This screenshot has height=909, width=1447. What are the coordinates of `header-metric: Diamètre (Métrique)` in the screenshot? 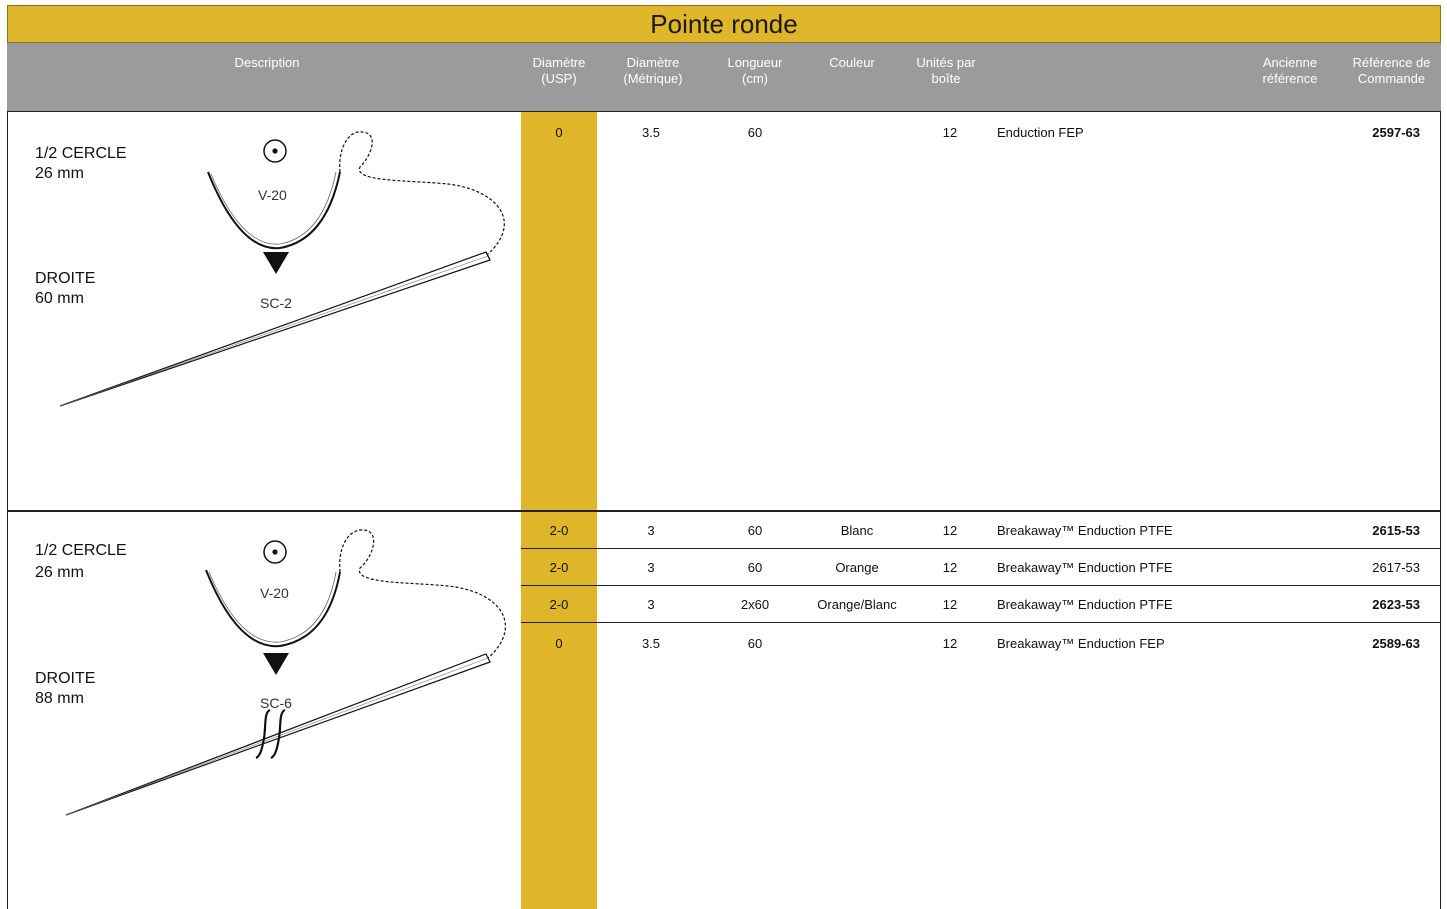 It's located at (653, 70).